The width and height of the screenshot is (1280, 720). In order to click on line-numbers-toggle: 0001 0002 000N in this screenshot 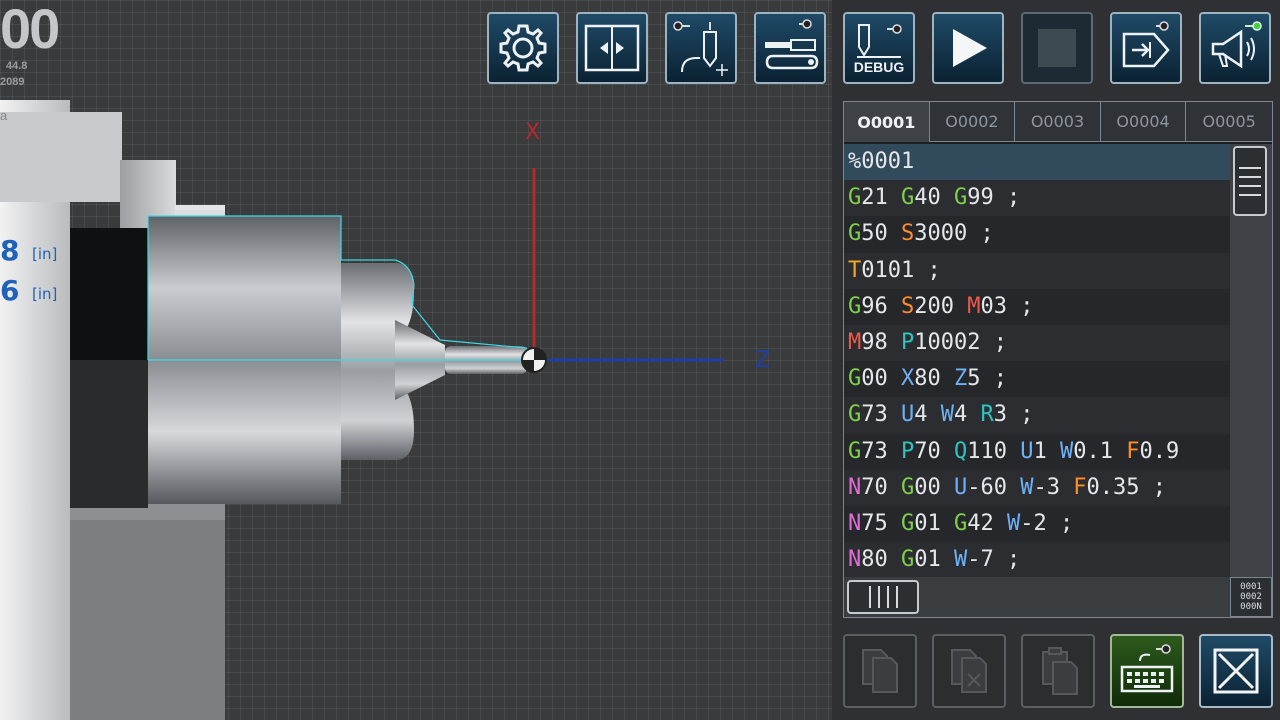, I will do `click(1251, 597)`.